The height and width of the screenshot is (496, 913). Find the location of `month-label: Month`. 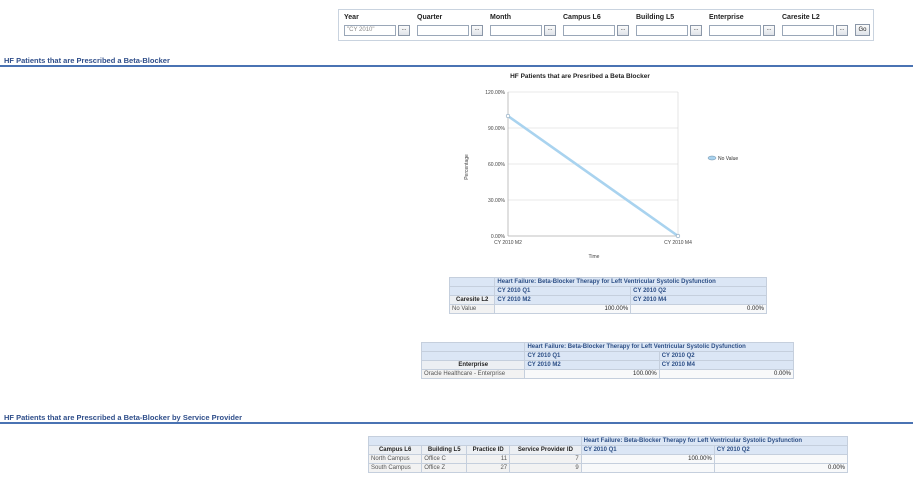

month-label: Month is located at coordinates (500, 17).